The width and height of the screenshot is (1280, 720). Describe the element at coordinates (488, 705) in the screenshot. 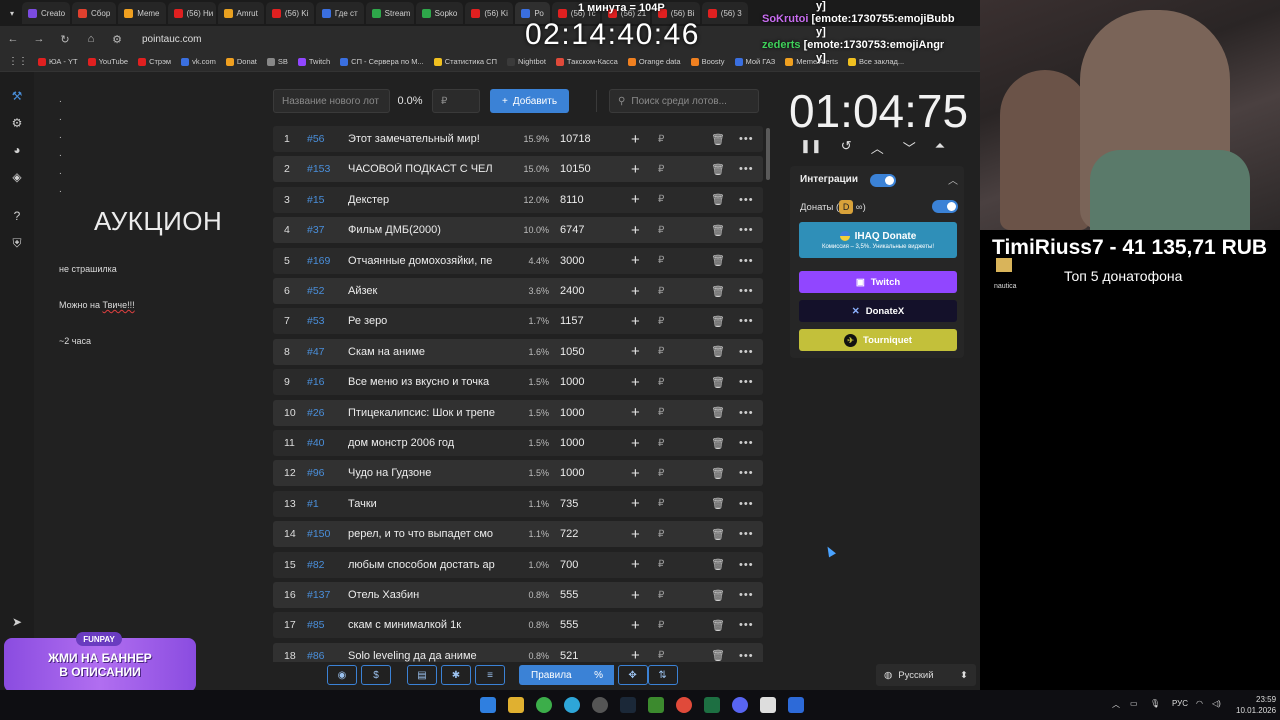

I see `start-icon` at that location.